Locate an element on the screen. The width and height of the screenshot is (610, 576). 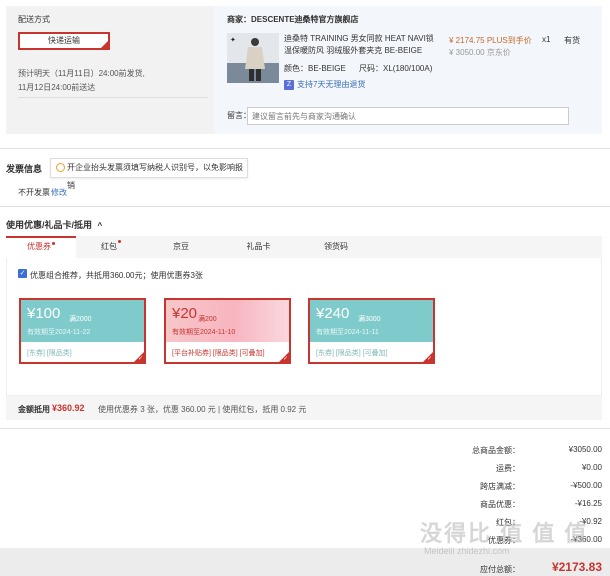
invoice-tooltip: 开企业抬头发票须填写纳税人识别号，以免影响报销 is located at coordinates (149, 174).